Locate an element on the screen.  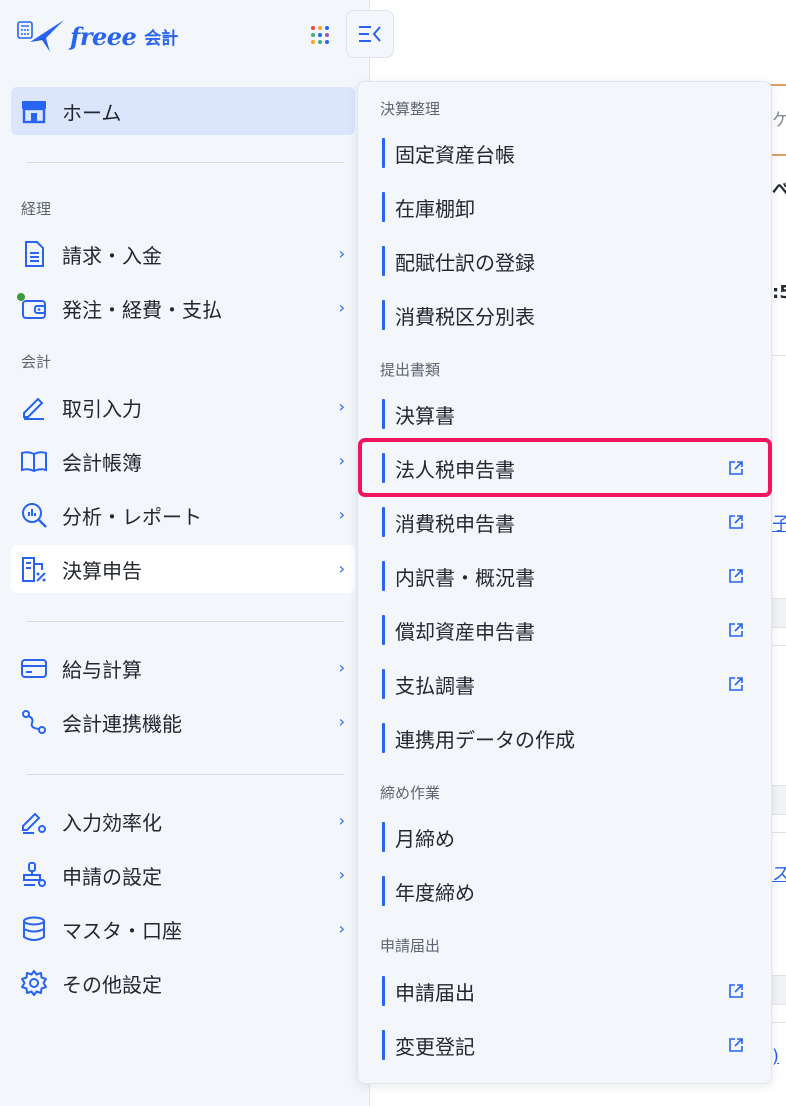
submenu-item-depreciable-asset-return: 償却資産申告書 is located at coordinates (567, 630).